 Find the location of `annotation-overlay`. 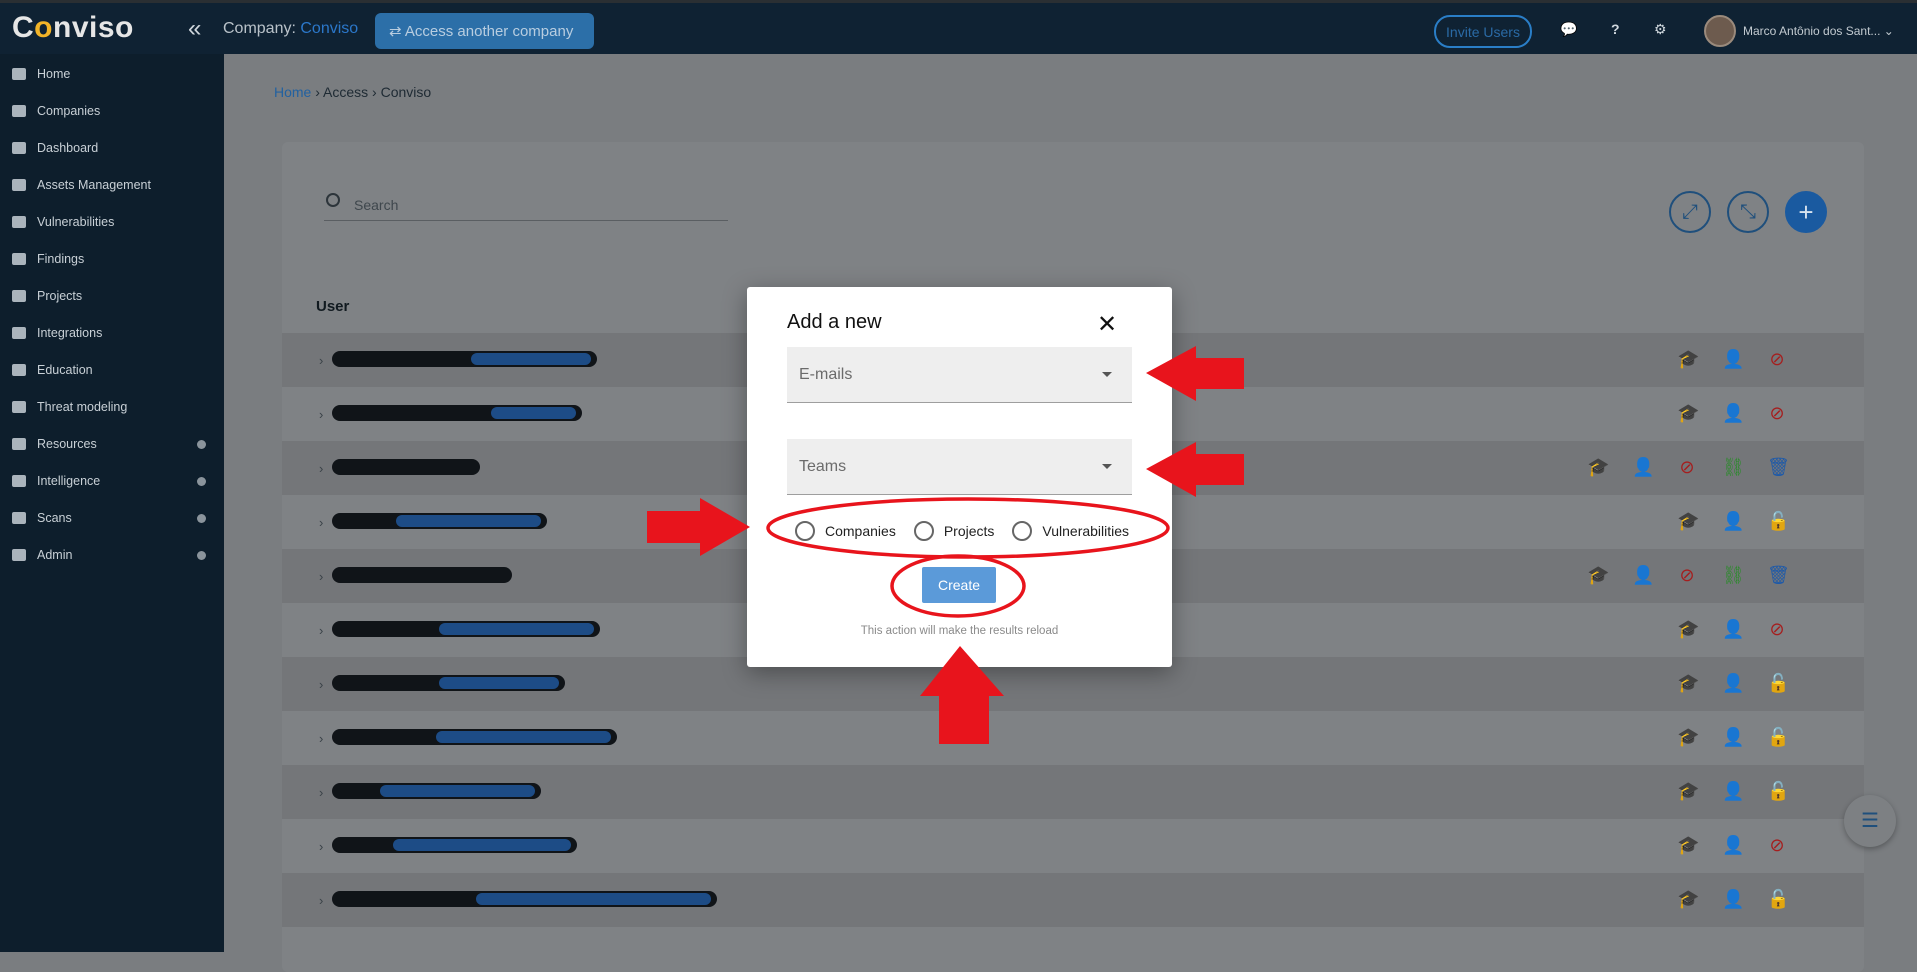

annotation-overlay is located at coordinates (945, 545).